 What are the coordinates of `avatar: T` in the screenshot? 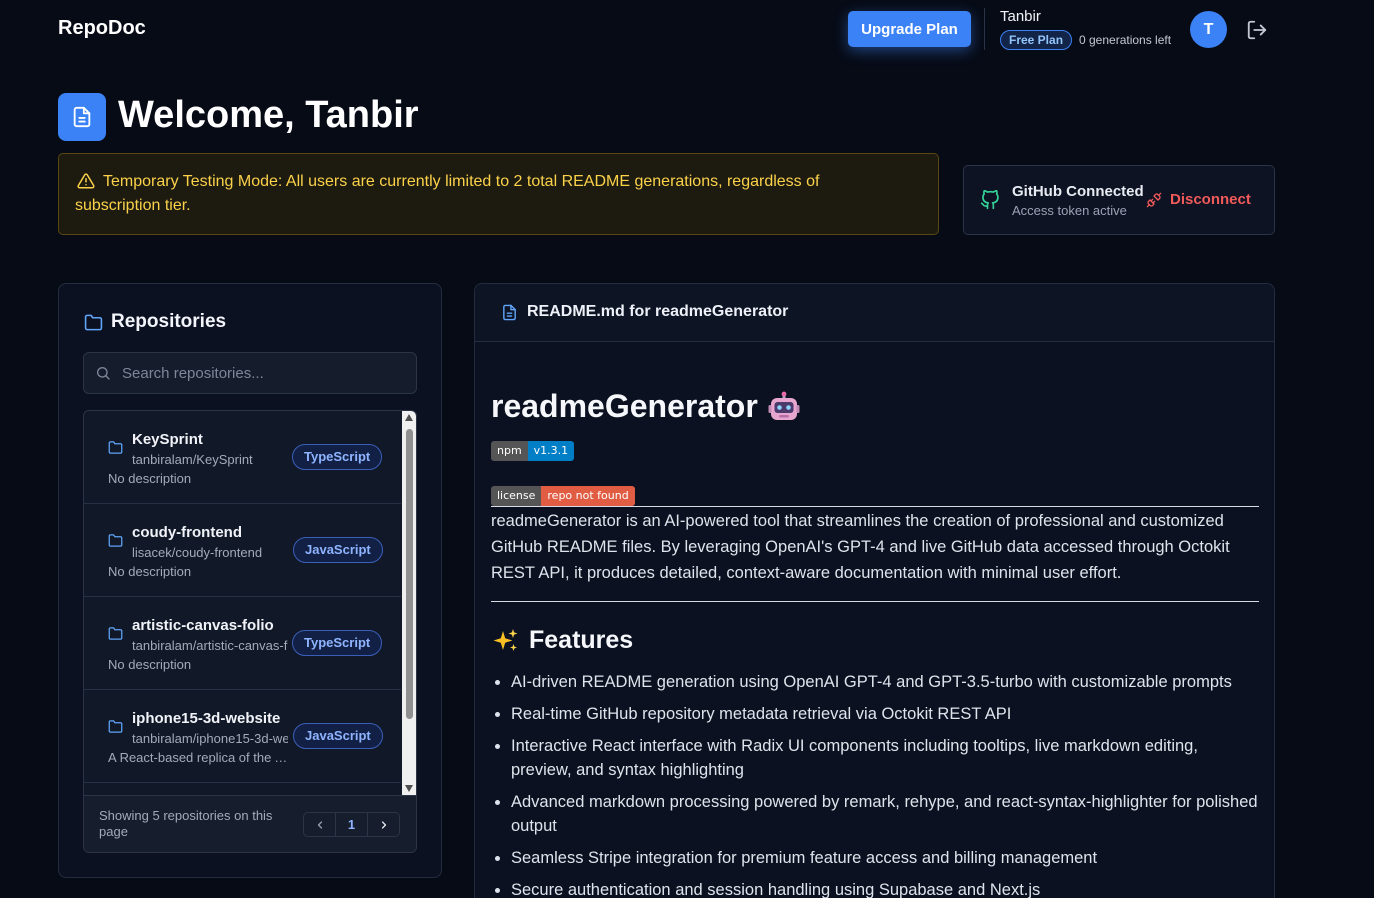 It's located at (1208, 29).